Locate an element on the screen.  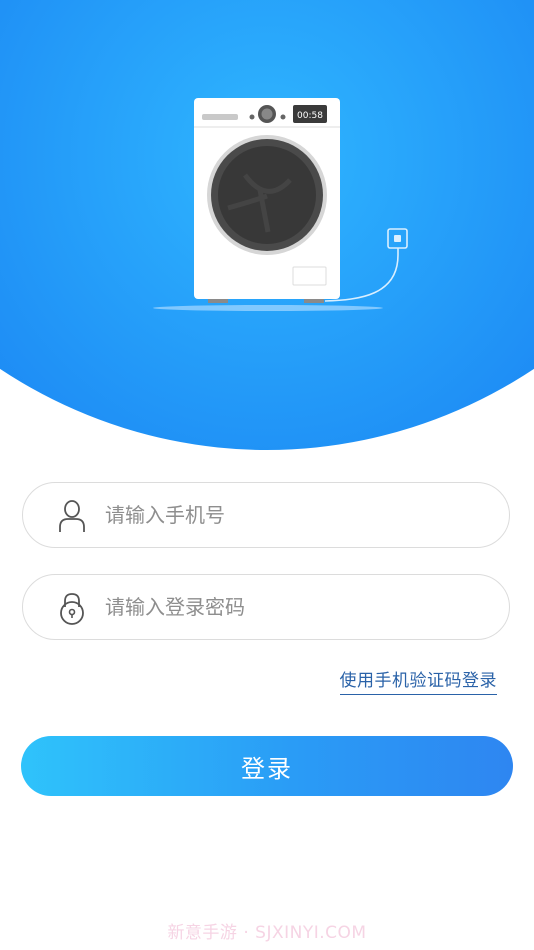
sms-login-link: 使用手机验证码登录 is located at coordinates (418, 680).